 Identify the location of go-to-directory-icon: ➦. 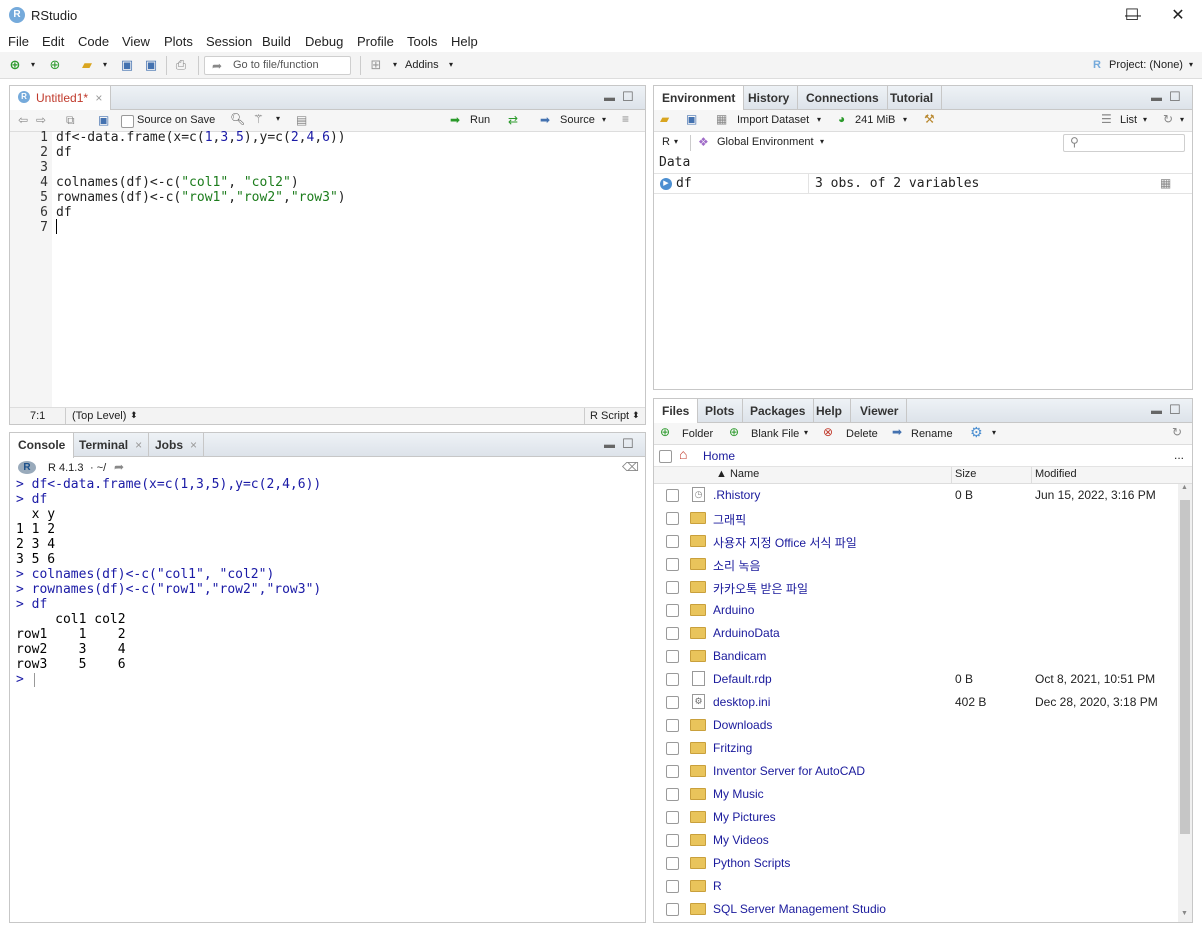
(119, 467).